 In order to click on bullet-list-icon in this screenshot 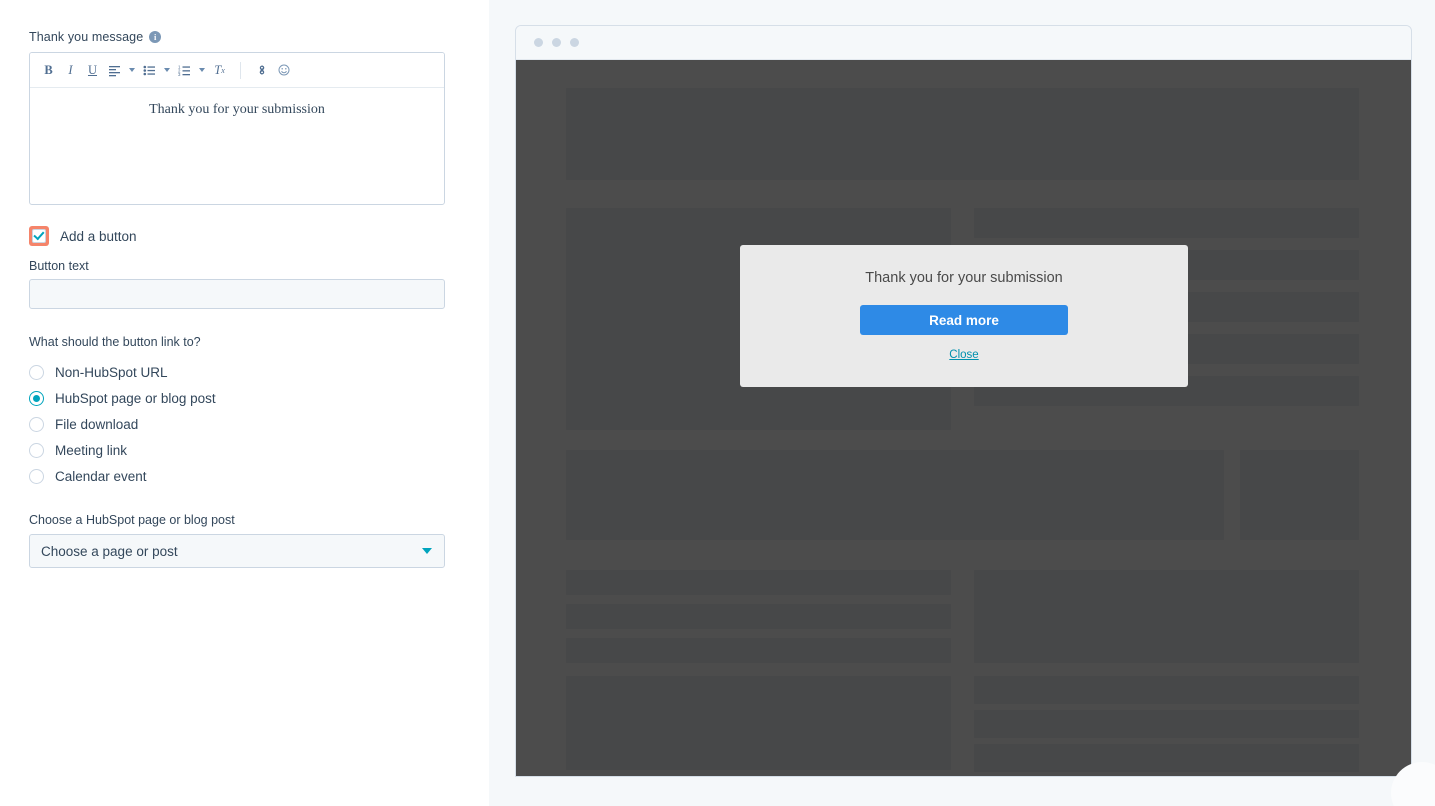, I will do `click(149, 70)`.